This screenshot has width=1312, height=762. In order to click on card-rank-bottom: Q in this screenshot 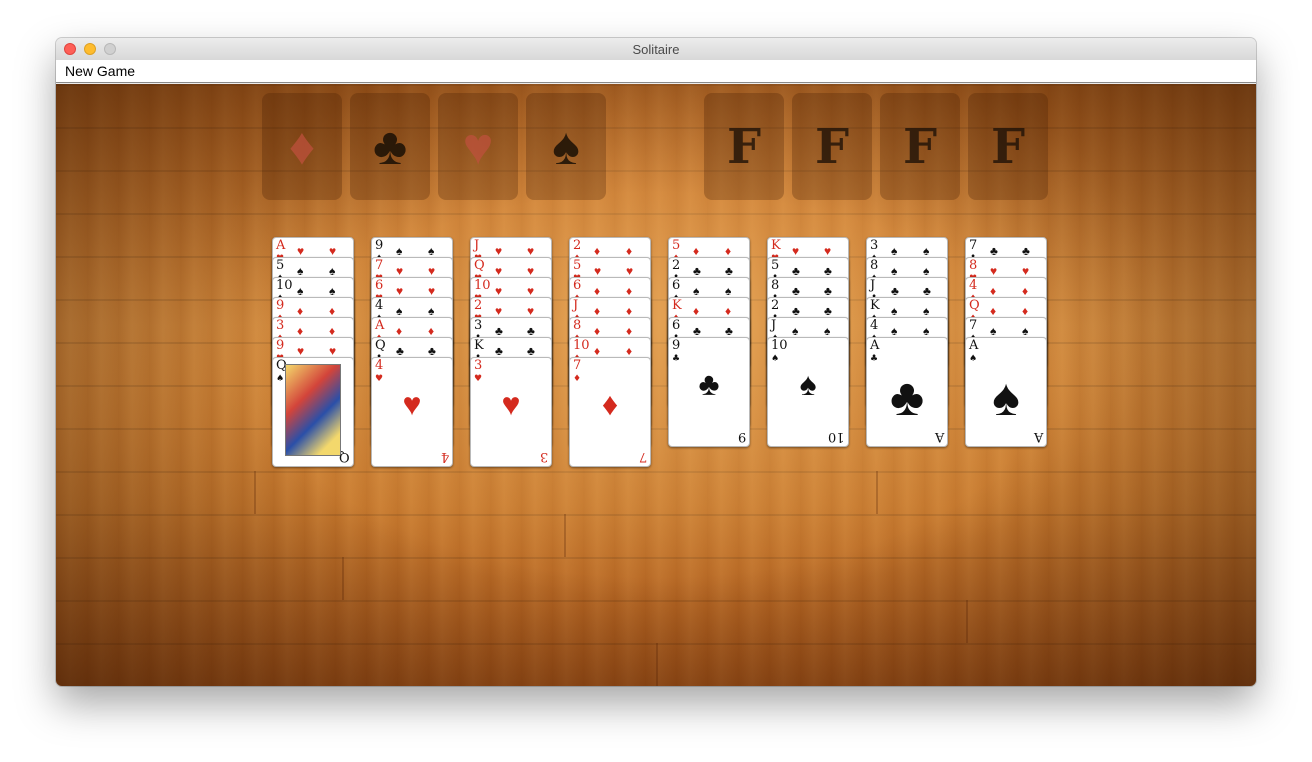, I will do `click(344, 456)`.